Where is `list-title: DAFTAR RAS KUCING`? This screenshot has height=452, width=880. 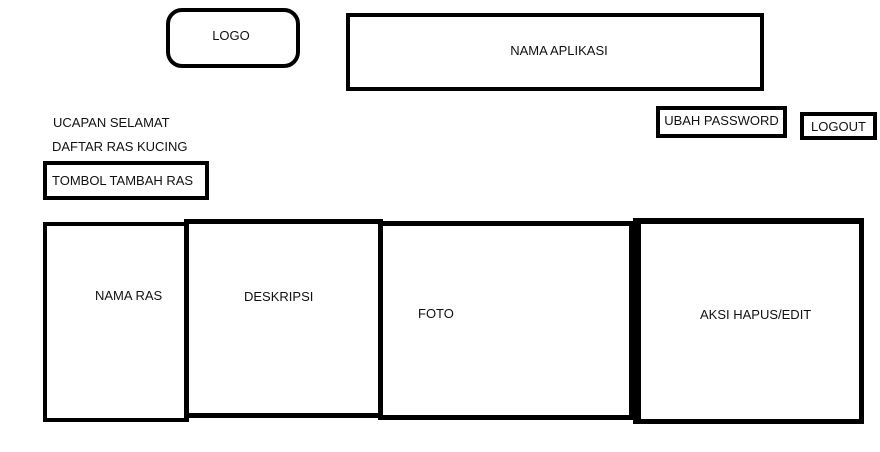
list-title: DAFTAR RAS KUCING is located at coordinates (120, 146).